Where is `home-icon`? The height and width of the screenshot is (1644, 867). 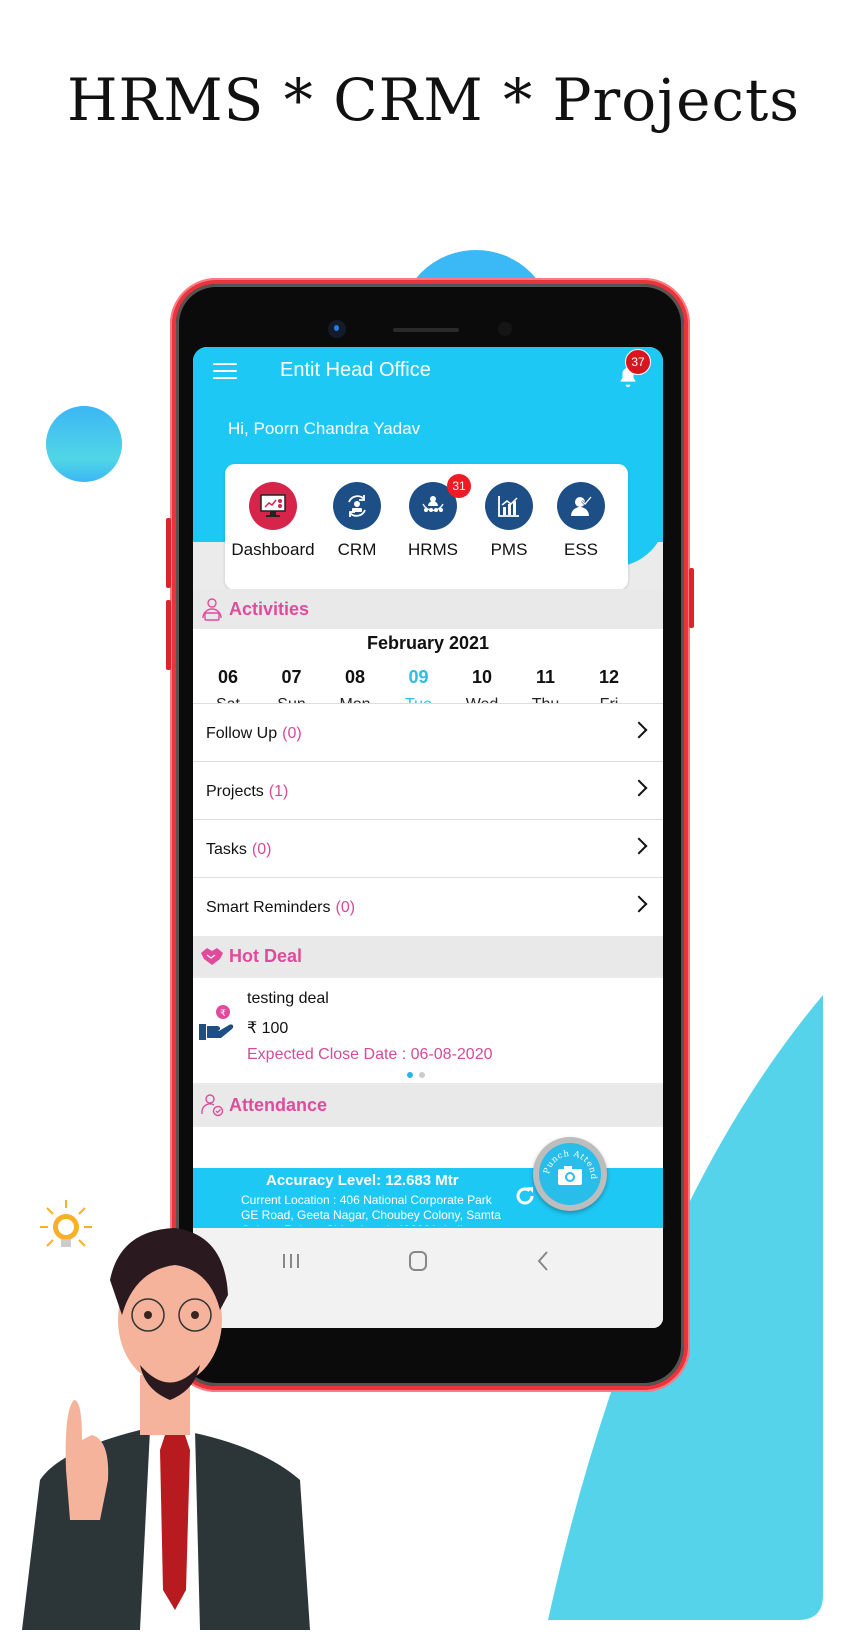
home-icon is located at coordinates (418, 1261).